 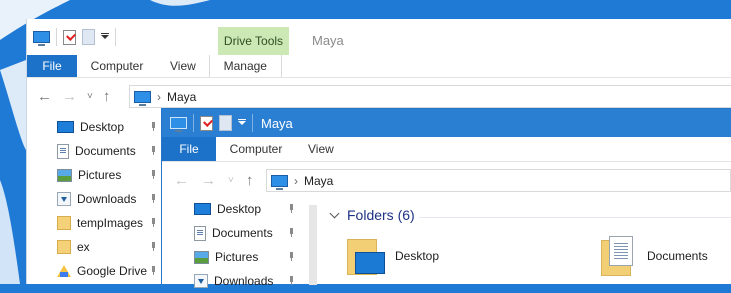 I want to click on nav-item-tempimages: tempImages, so click(x=92, y=223).